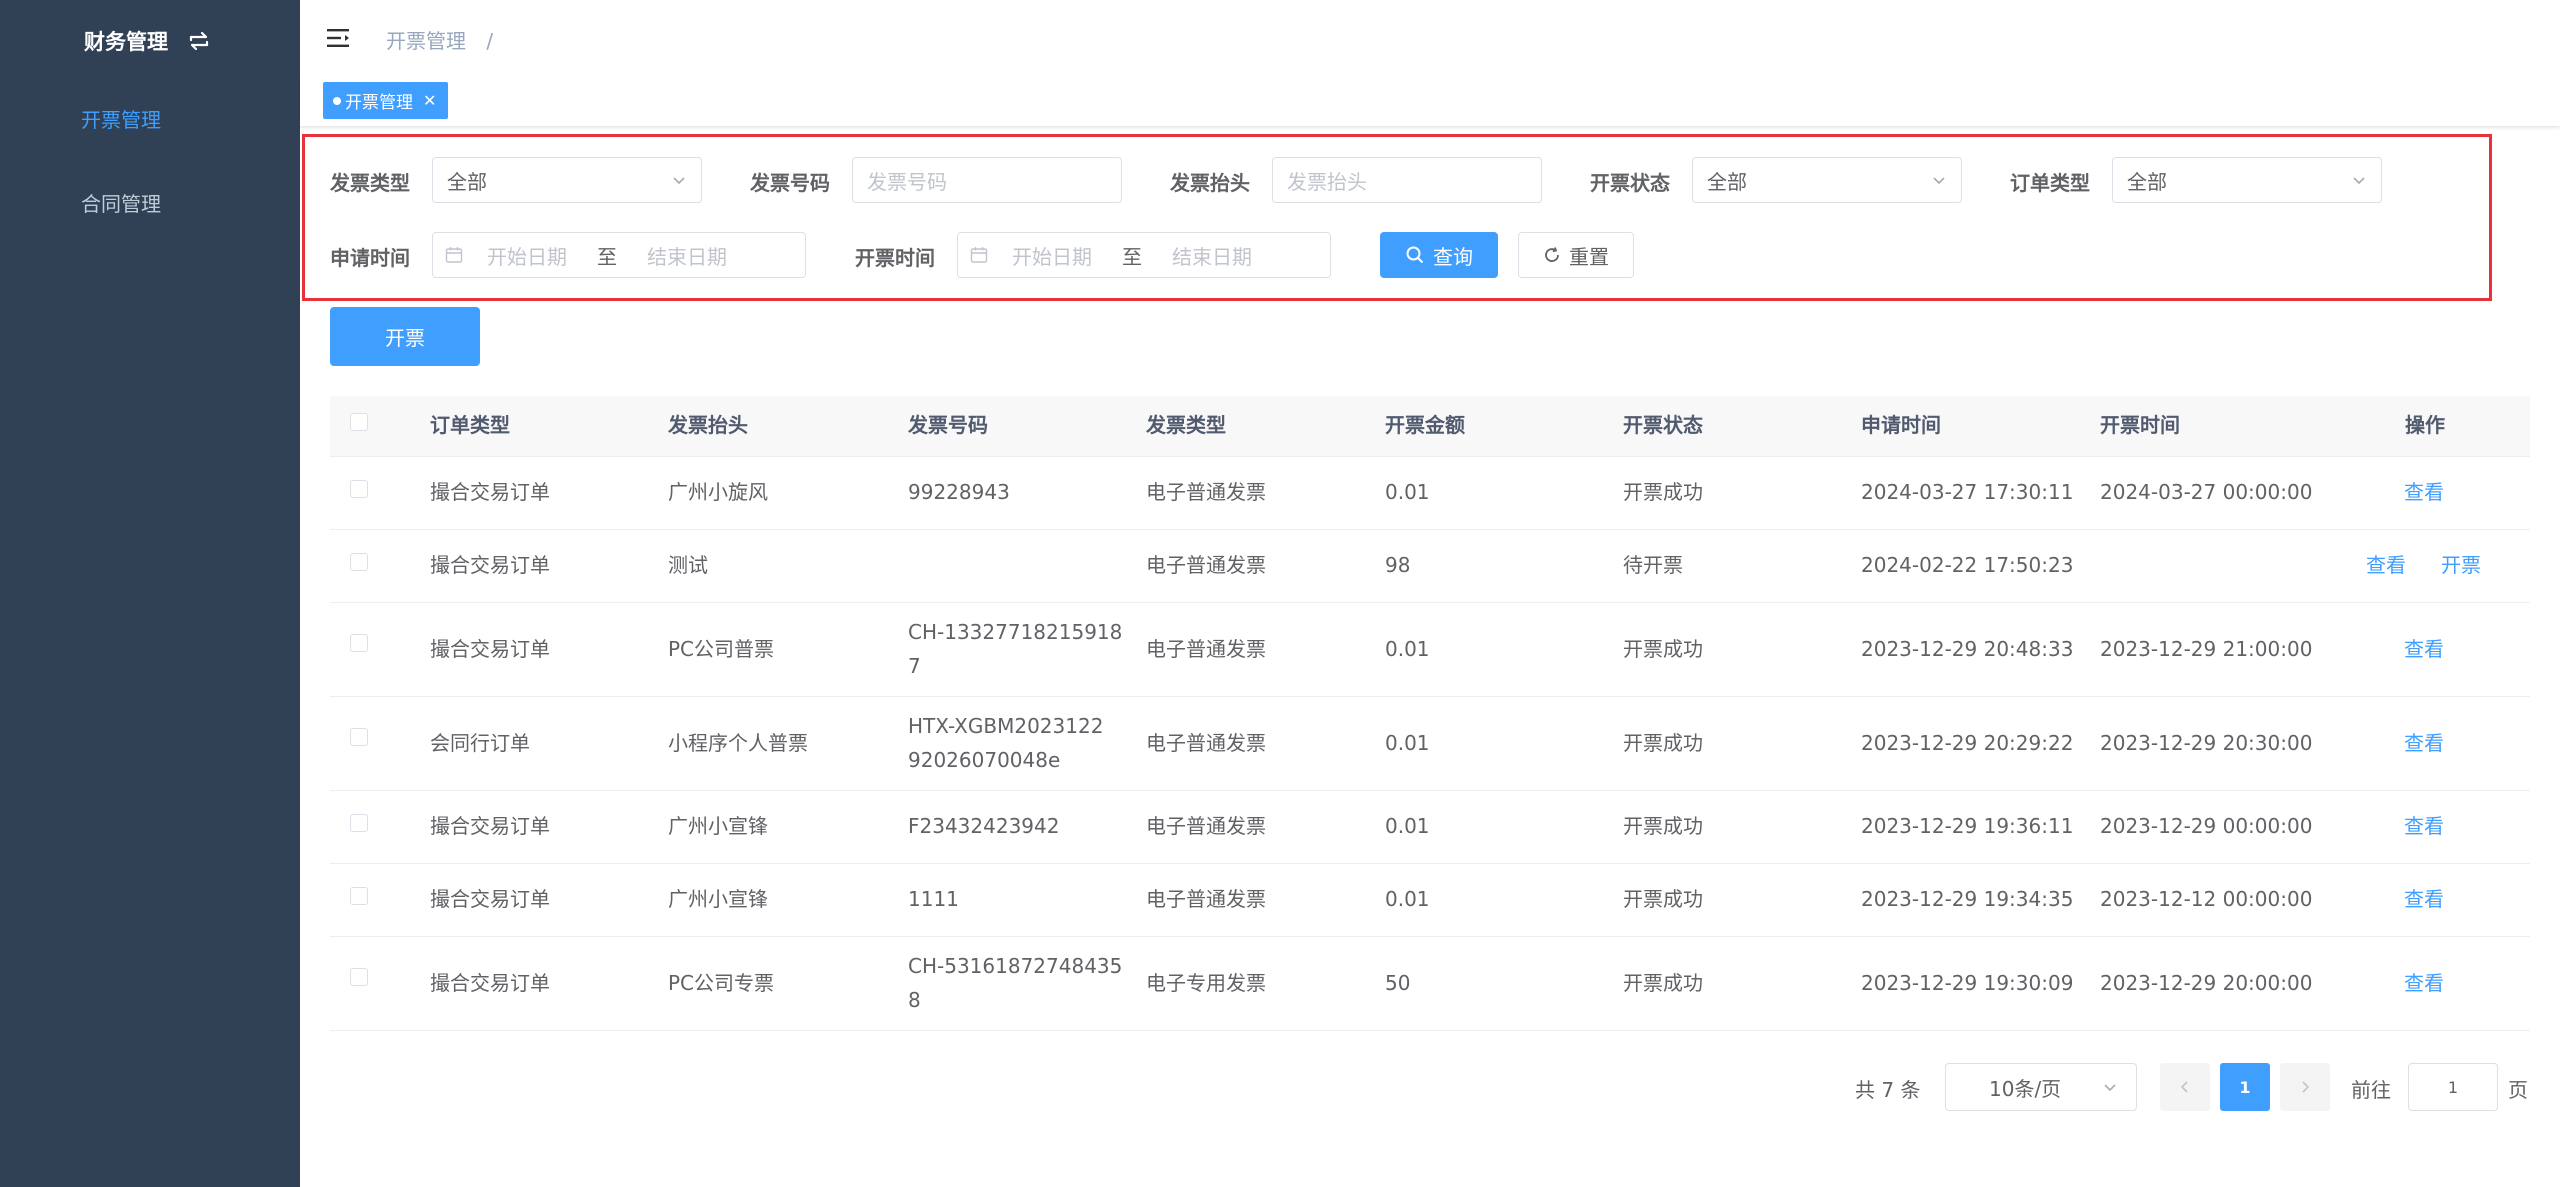 The width and height of the screenshot is (2560, 1187). I want to click on issue-link: 开票, so click(2461, 565).